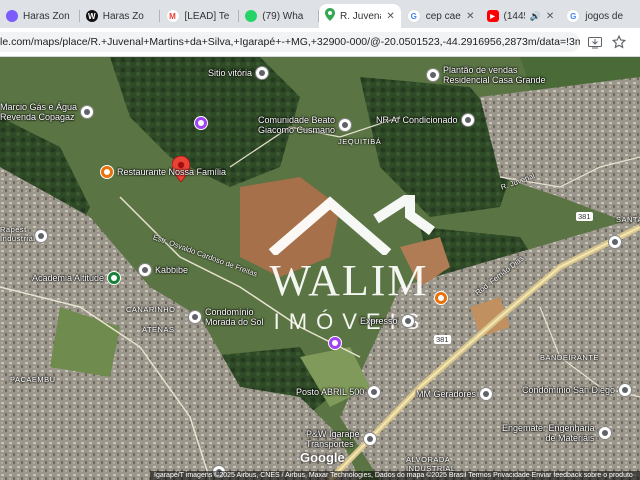 Image resolution: width=640 pixels, height=480 pixels. I want to click on poi-label: Kabbibe, so click(172, 270).